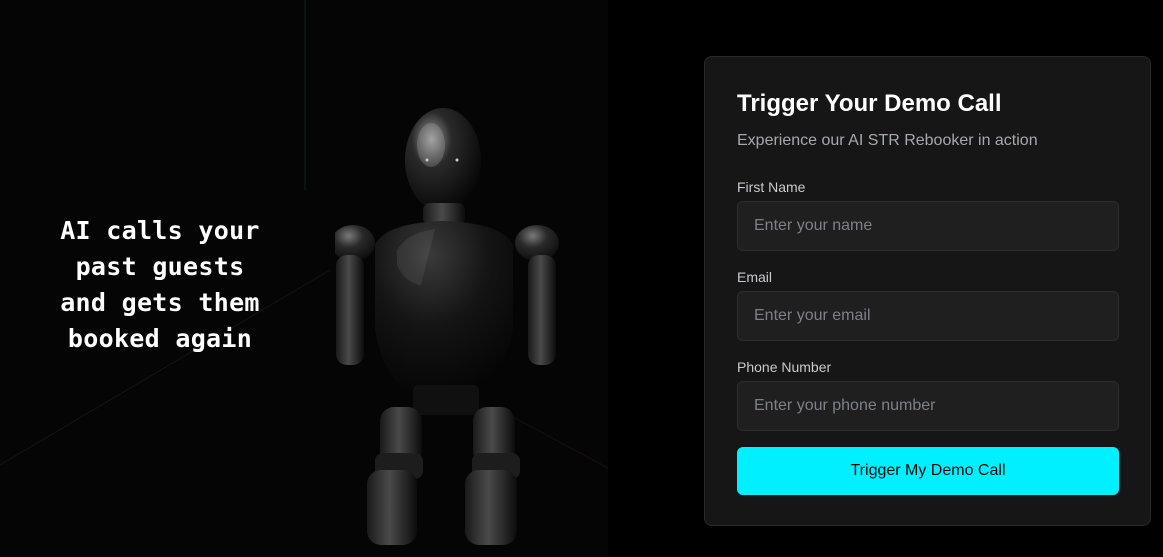  What do you see at coordinates (784, 367) in the screenshot?
I see `phone-number-label: Phone Number` at bounding box center [784, 367].